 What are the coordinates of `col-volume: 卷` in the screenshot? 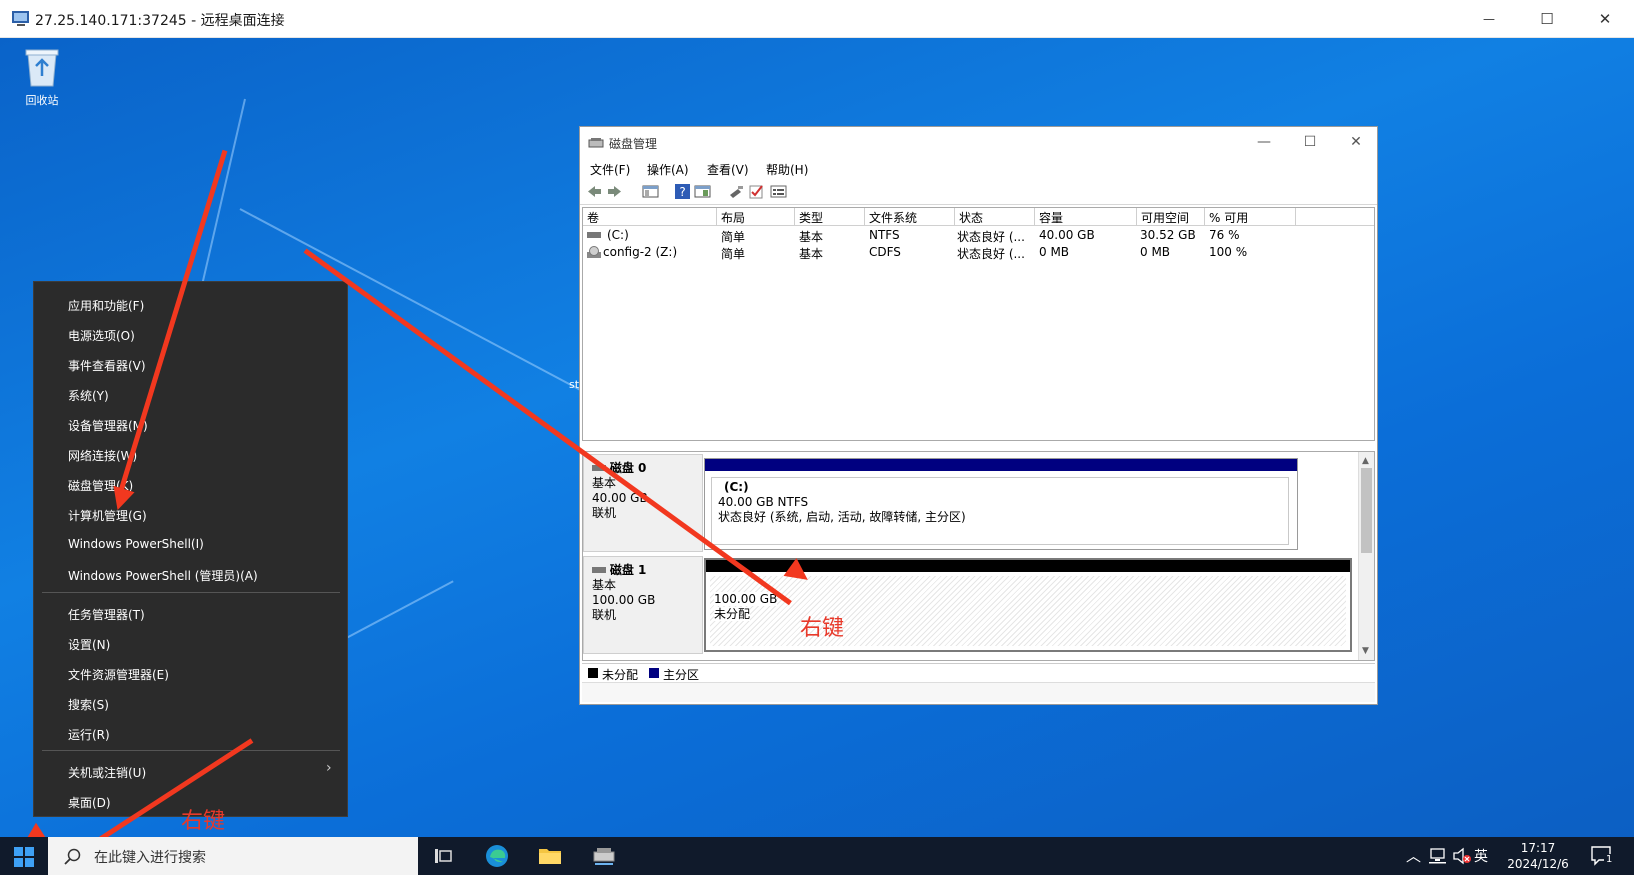 It's located at (650, 217).